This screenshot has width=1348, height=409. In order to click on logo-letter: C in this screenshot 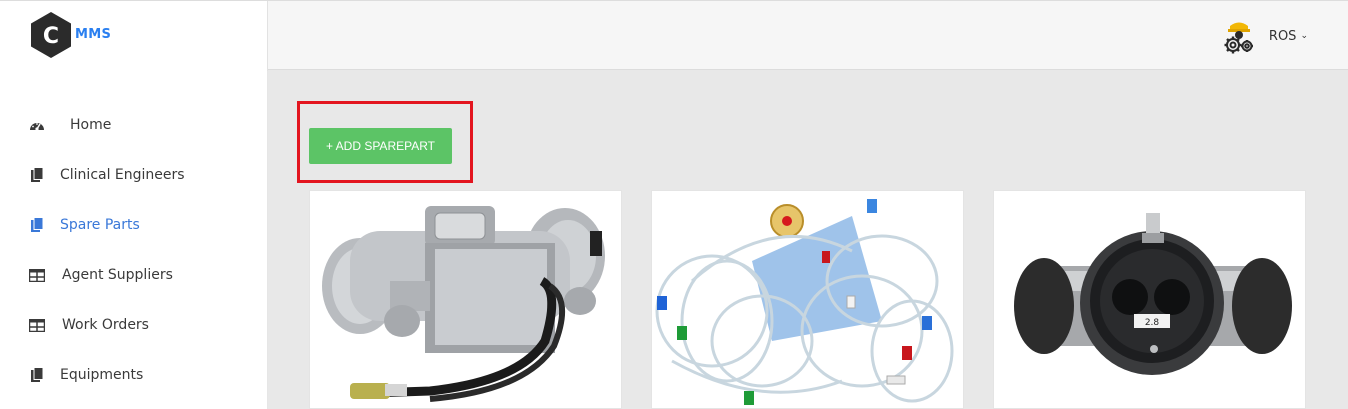, I will do `click(51, 36)`.